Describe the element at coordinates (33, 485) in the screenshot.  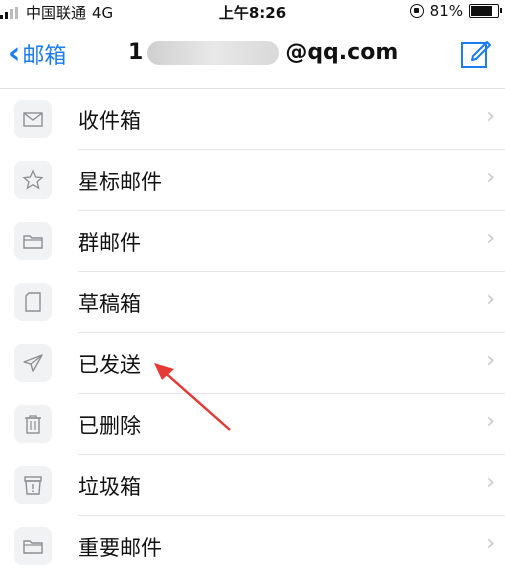
I see `spam-icon` at that location.